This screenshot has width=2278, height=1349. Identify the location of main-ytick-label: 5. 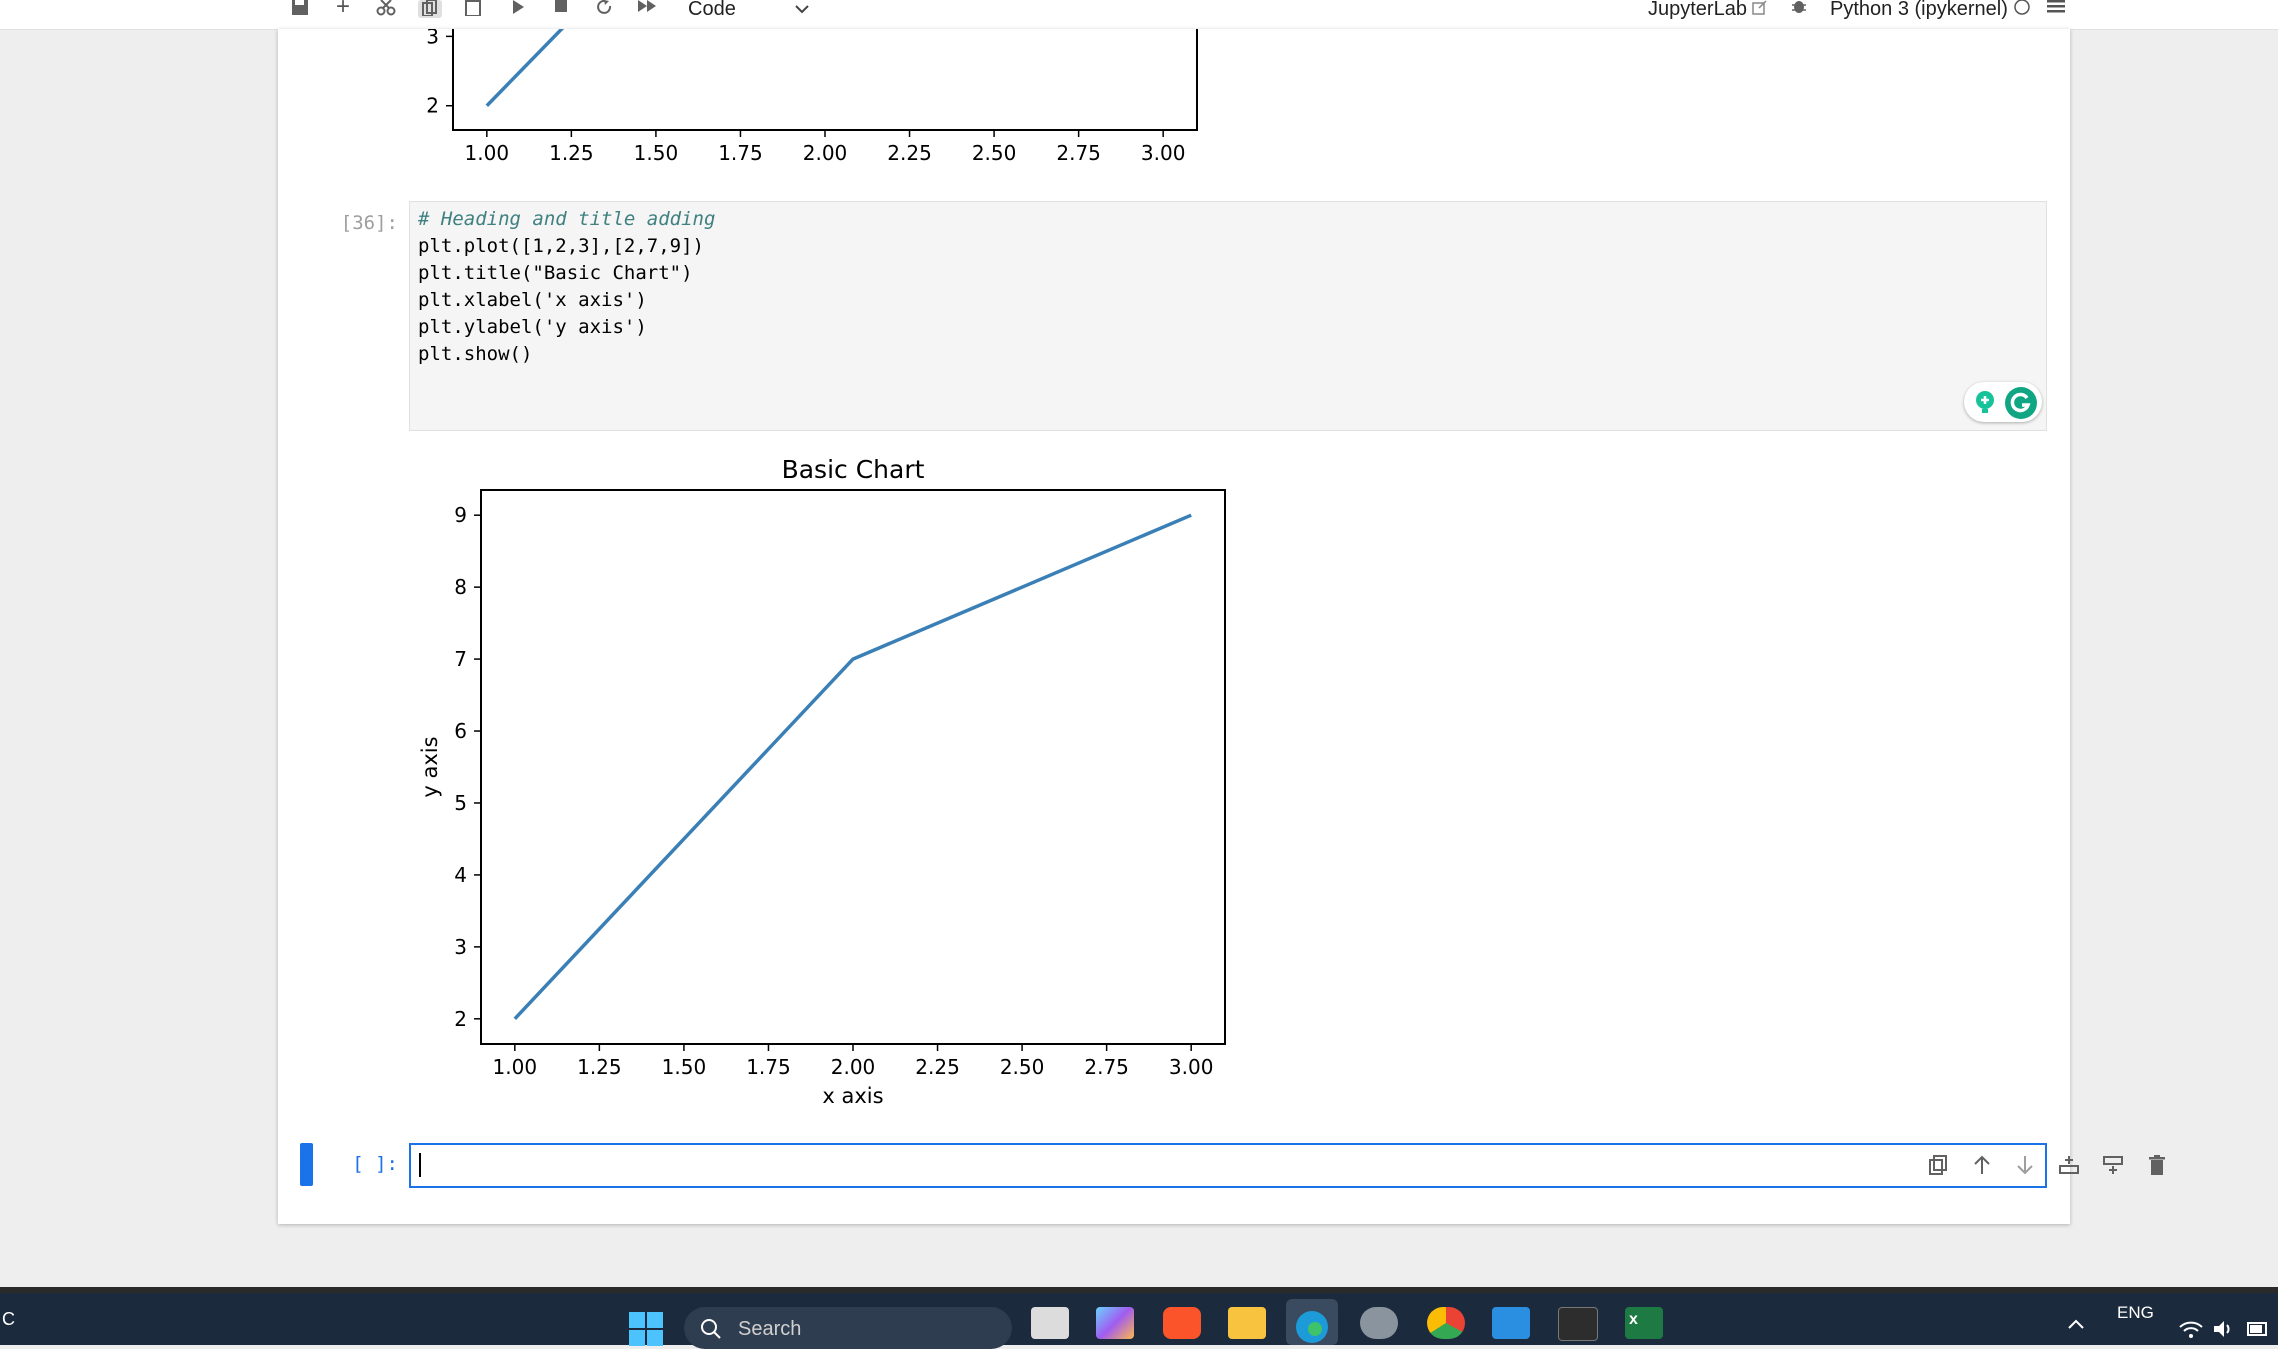
(460, 803).